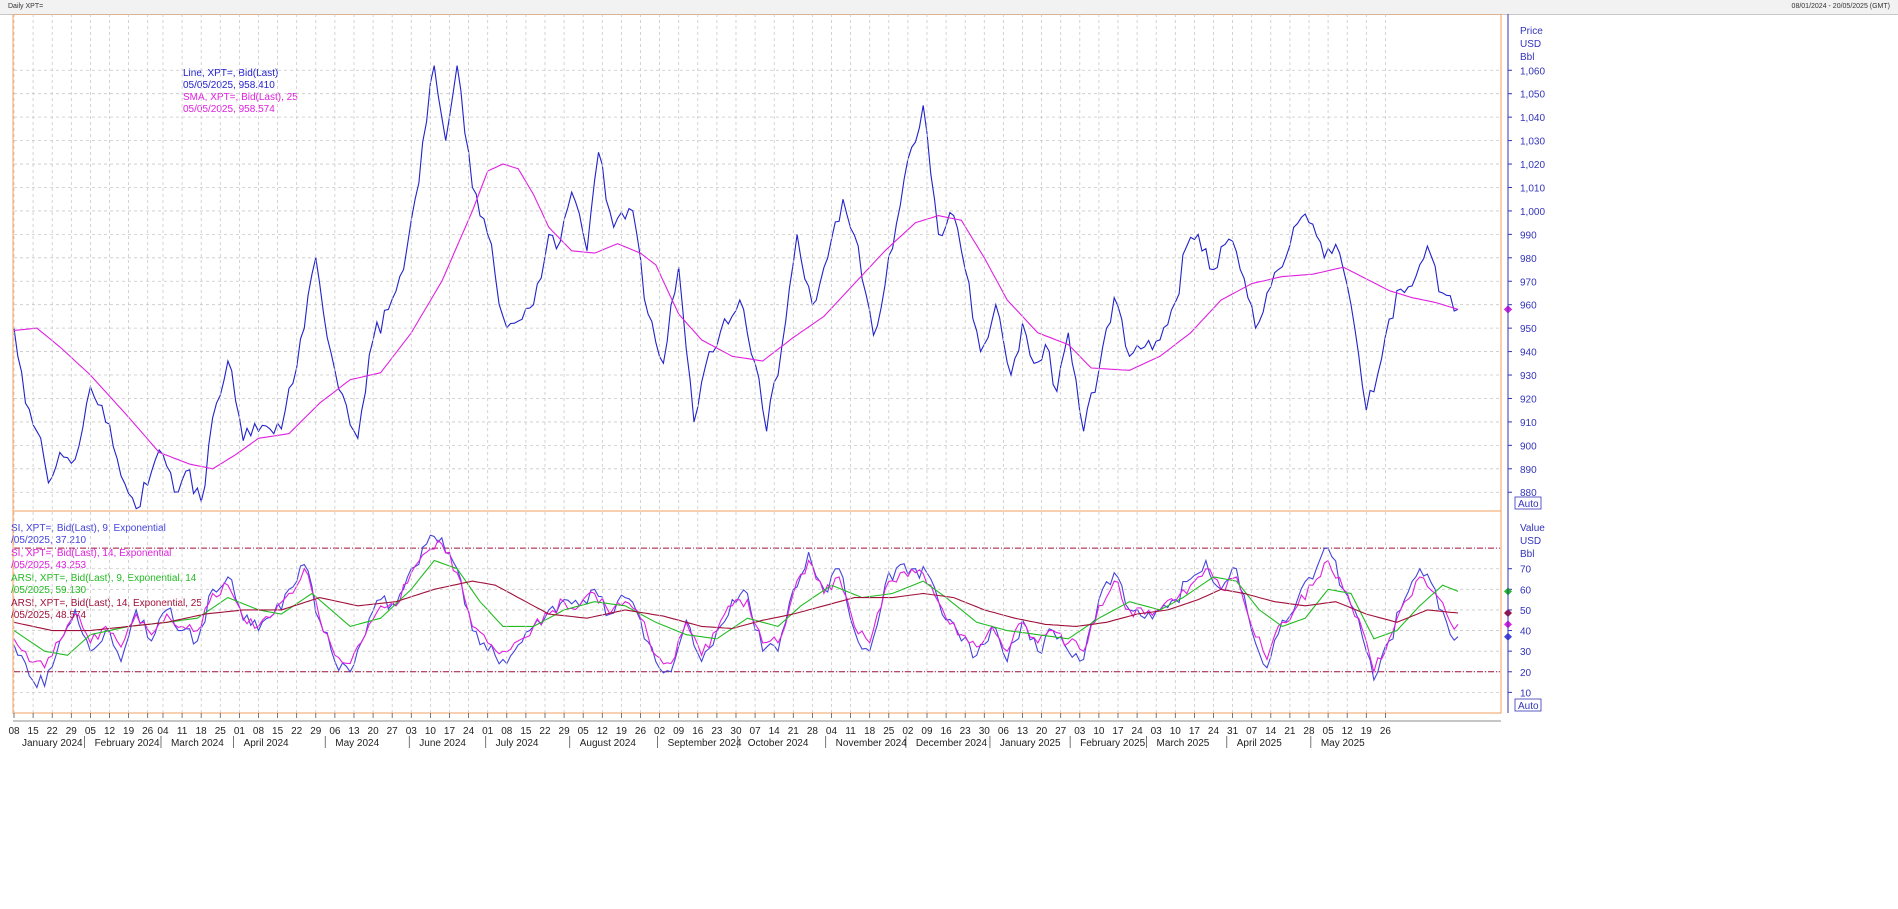 This screenshot has width=1898, height=909. What do you see at coordinates (240, 97) in the screenshot?
I see `legend-entry: SMA, XPT=, Bid(Last), 25` at bounding box center [240, 97].